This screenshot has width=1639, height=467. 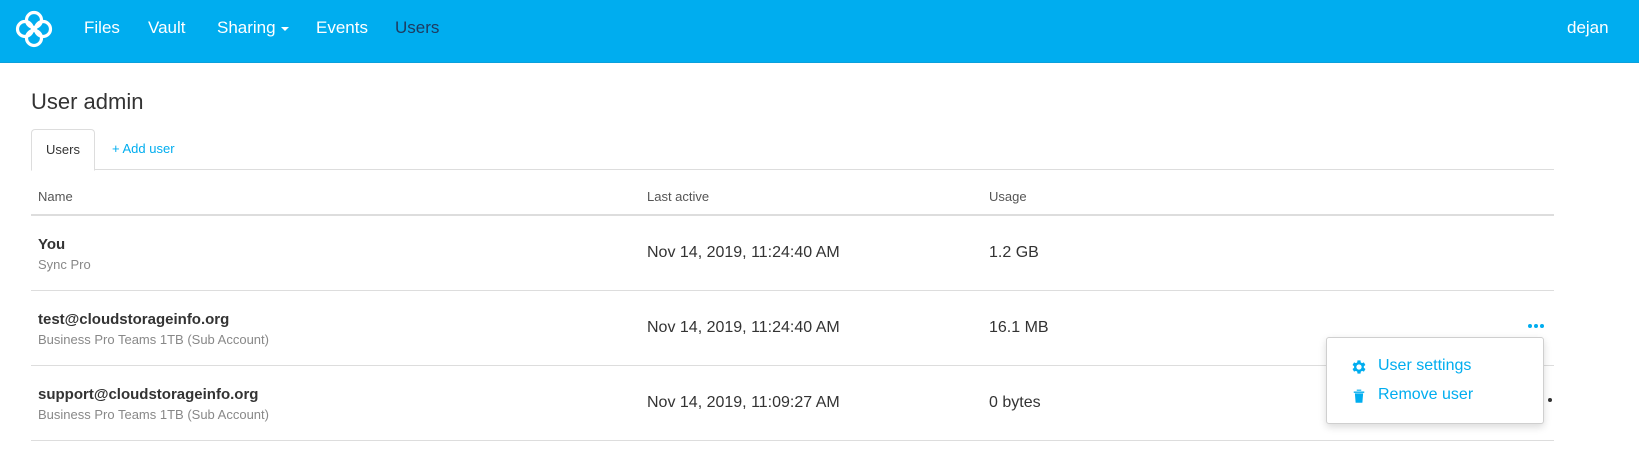 What do you see at coordinates (63, 150) in the screenshot?
I see `tab-users: Users` at bounding box center [63, 150].